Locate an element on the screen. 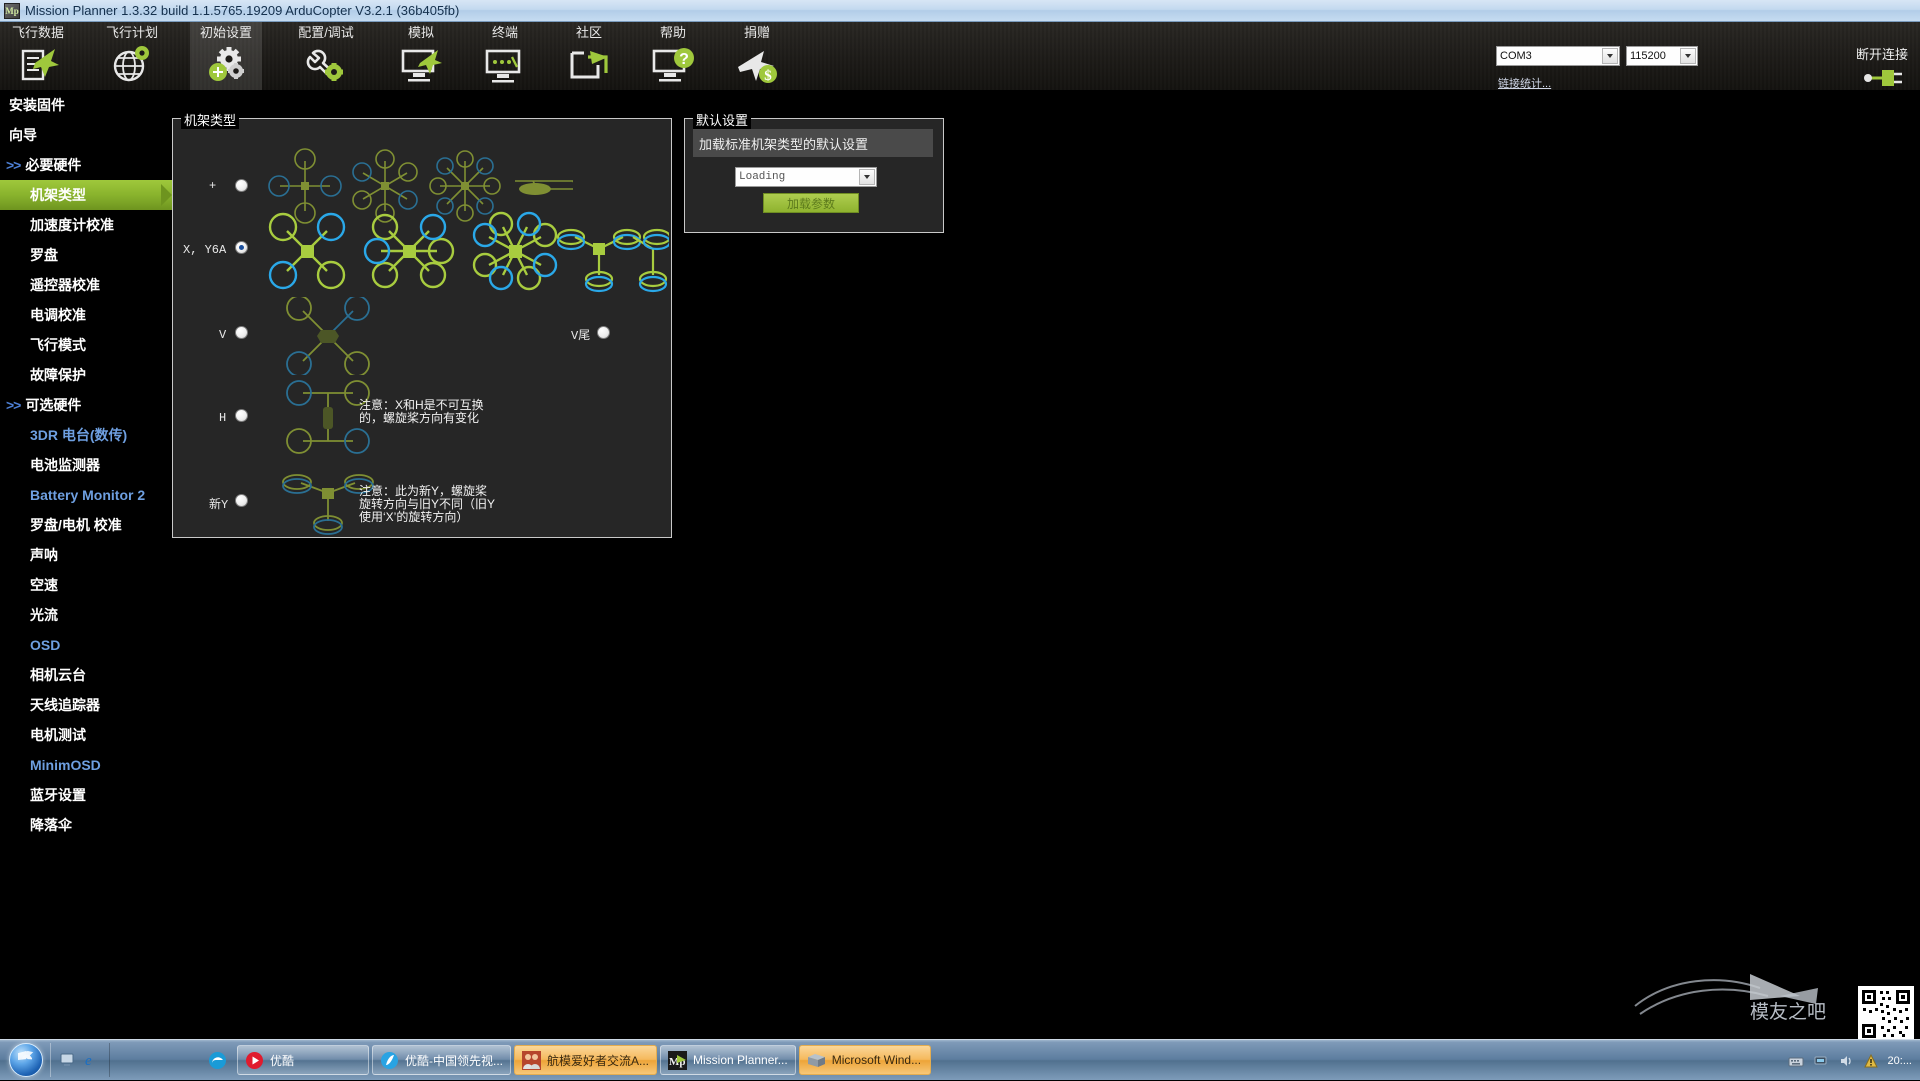  sidebar-item-4: 加速度计校准 is located at coordinates (86, 225).